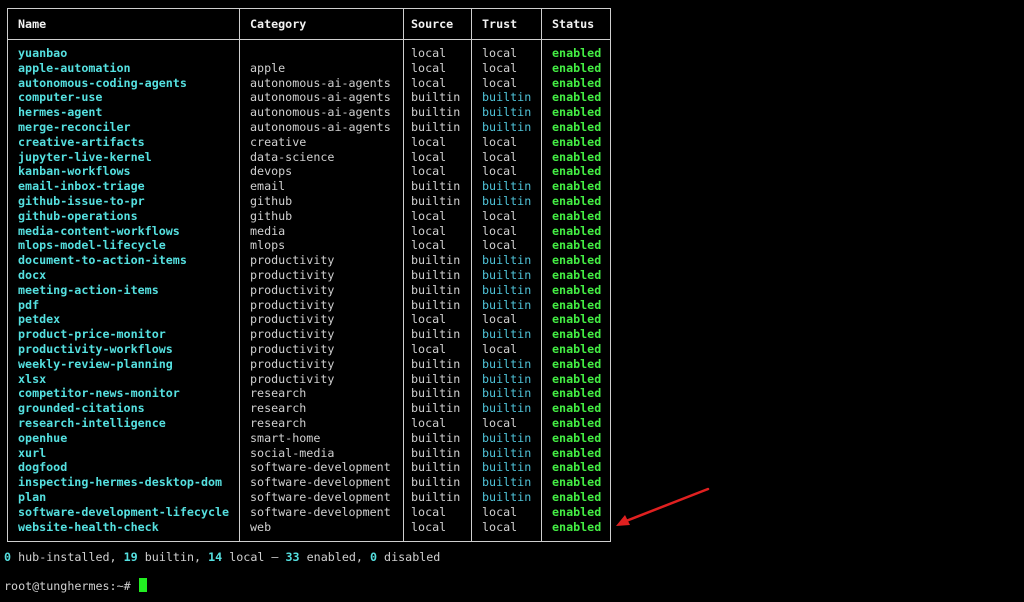 The image size is (1024, 602). Describe the element at coordinates (320, 467) in the screenshot. I see `skill-category: software-development` at that location.